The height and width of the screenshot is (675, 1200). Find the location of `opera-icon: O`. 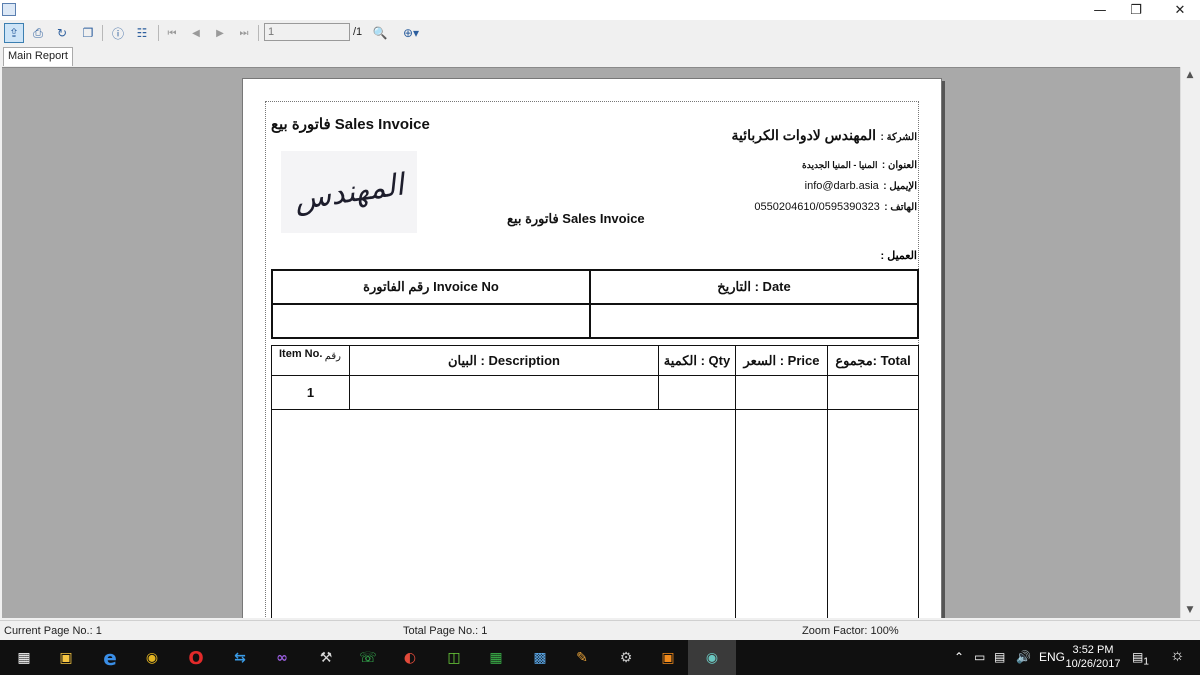

opera-icon: O is located at coordinates (196, 658).